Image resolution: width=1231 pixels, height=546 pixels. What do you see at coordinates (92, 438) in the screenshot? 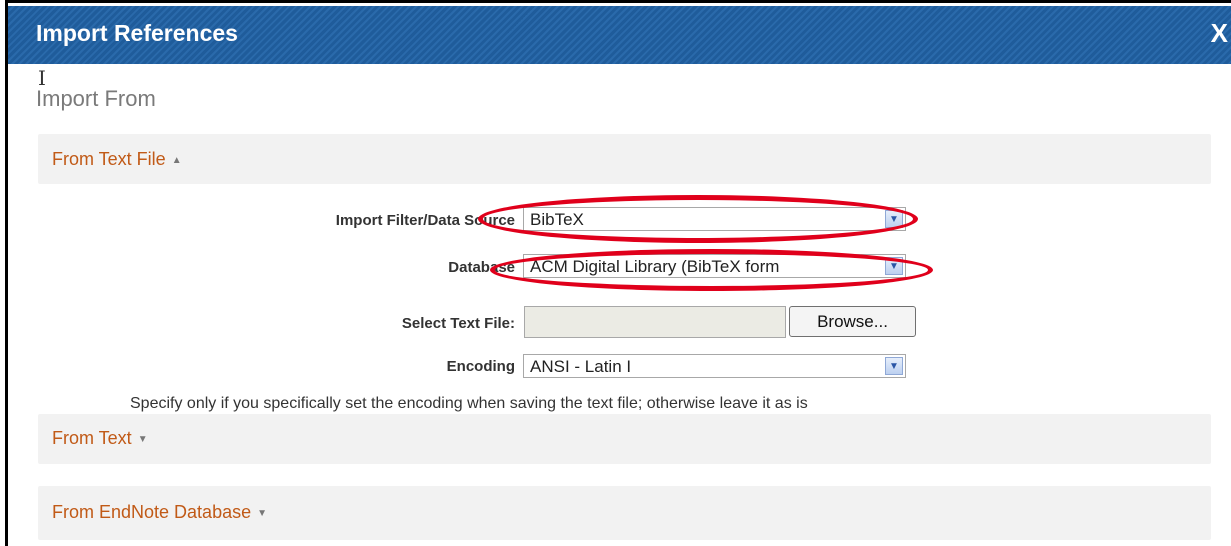
I see `from-text-title: From Text` at bounding box center [92, 438].